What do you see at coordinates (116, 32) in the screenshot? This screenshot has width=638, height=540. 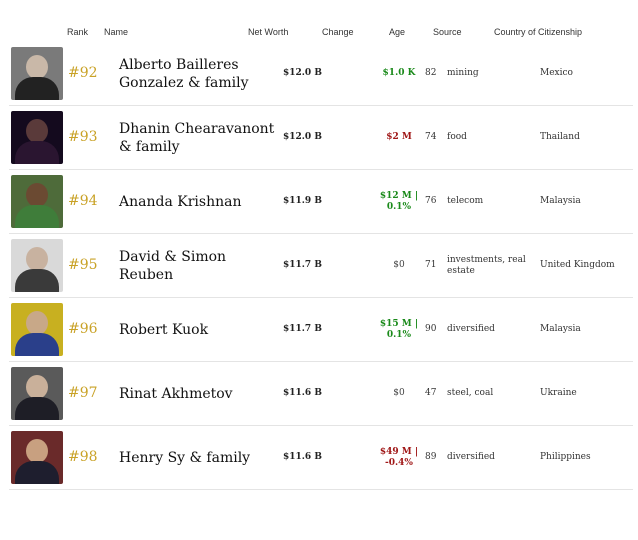 I see `column-header-name: Name` at bounding box center [116, 32].